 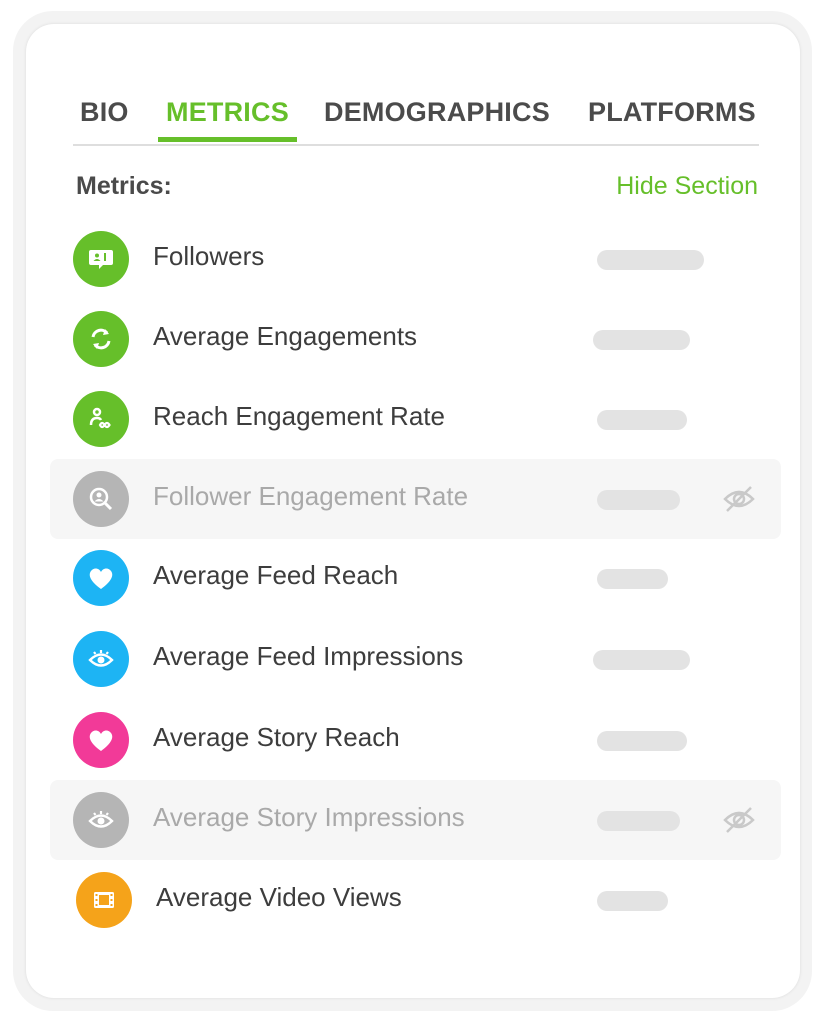 I want to click on metric-label: Average Engagements, so click(x=285, y=336).